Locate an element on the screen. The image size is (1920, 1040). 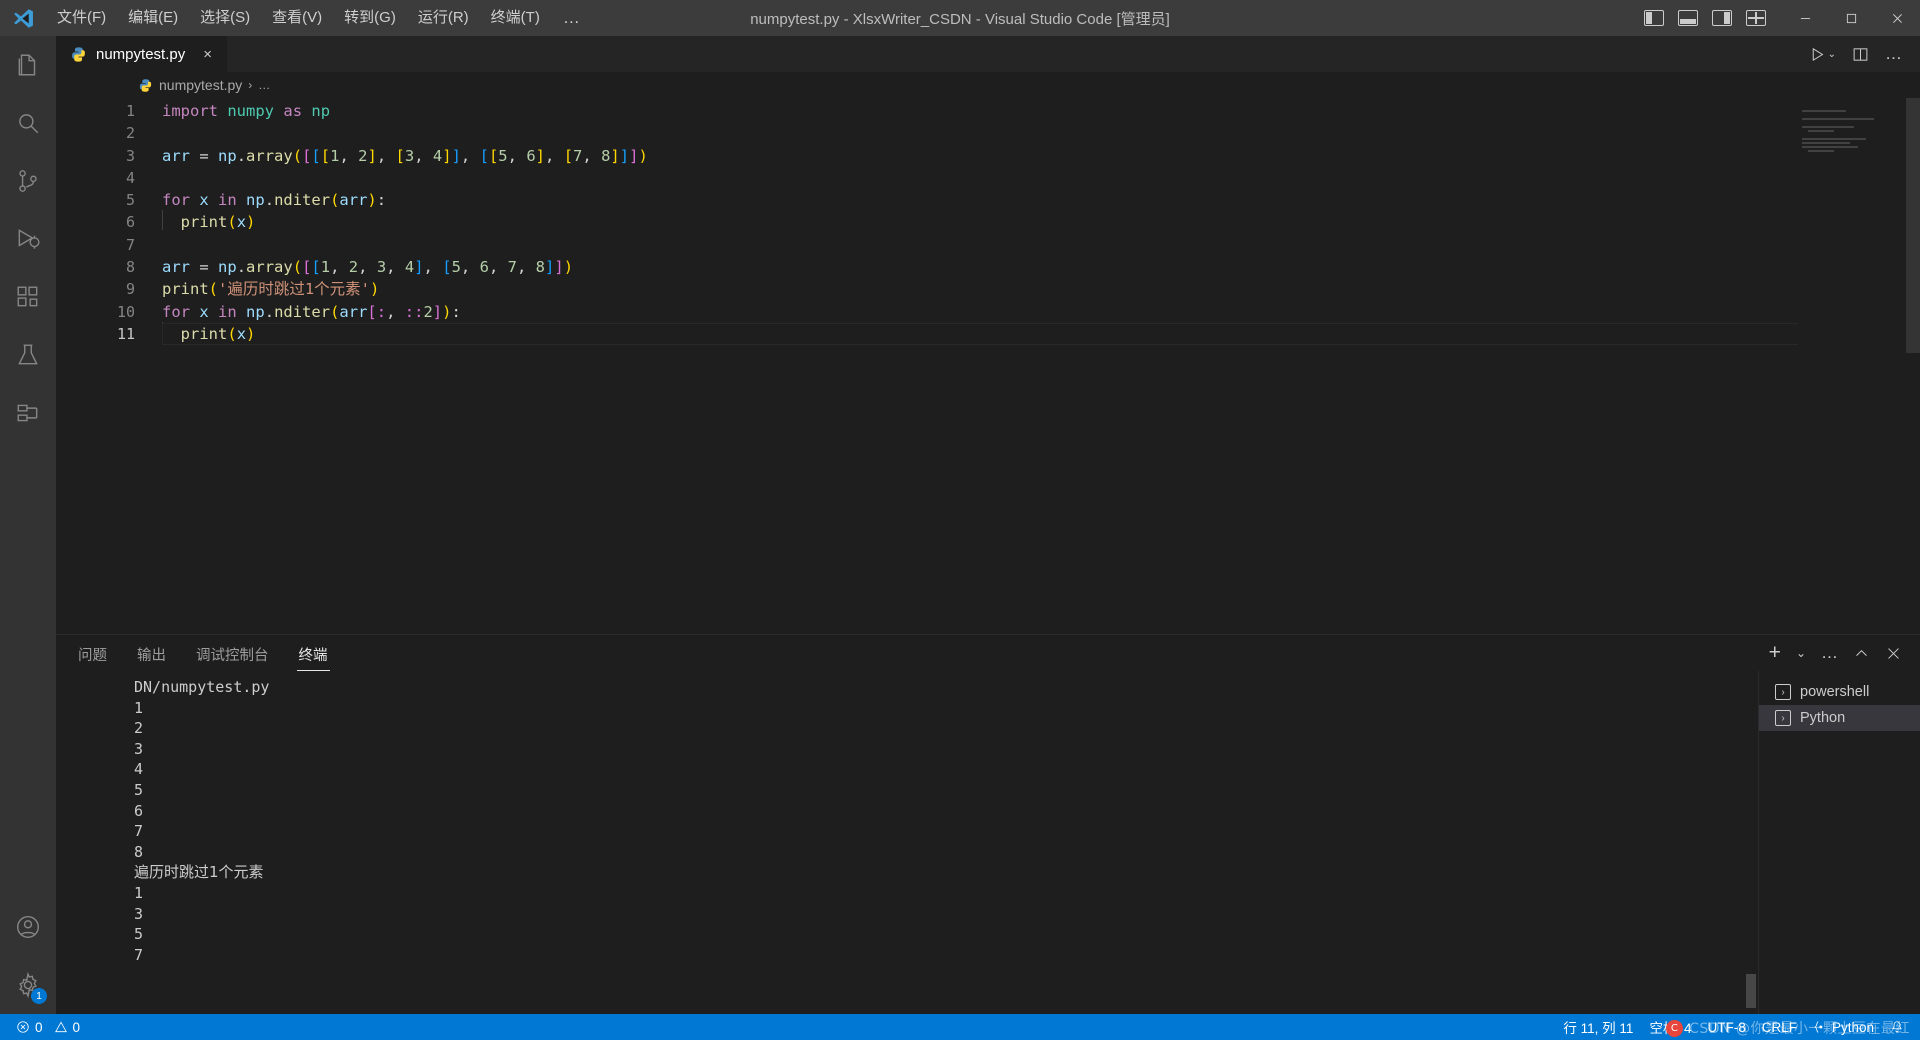
line-number: 6 is located at coordinates (130, 222).